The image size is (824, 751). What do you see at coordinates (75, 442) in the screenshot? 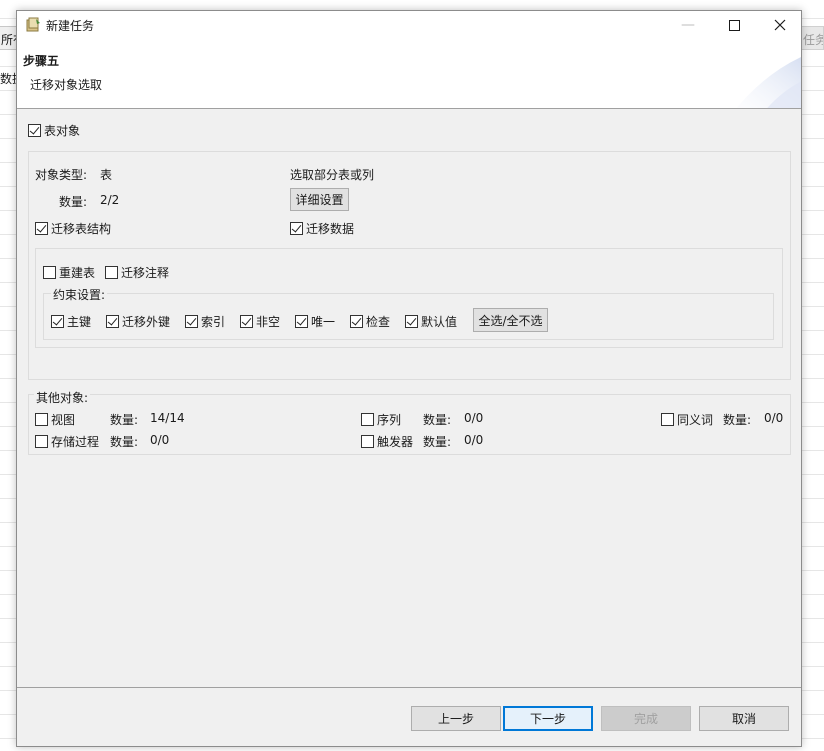
I see `stored-procedure-label: 存储过程` at bounding box center [75, 442].